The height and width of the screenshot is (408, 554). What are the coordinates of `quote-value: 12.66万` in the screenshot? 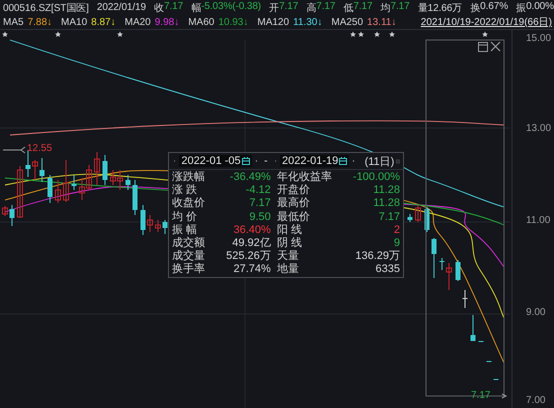 It's located at (445, 8).